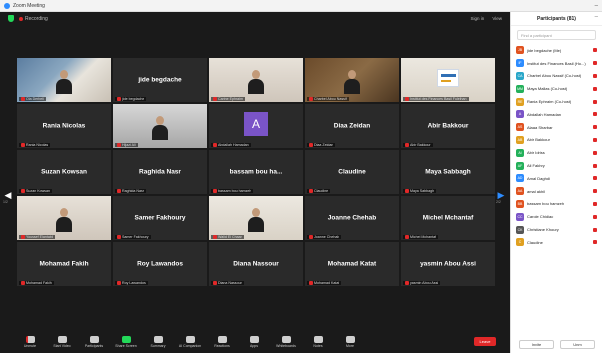 This screenshot has height=353, width=602. What do you see at coordinates (301, 6) in the screenshot?
I see `title-bar: Zoom Meeting –` at bounding box center [301, 6].